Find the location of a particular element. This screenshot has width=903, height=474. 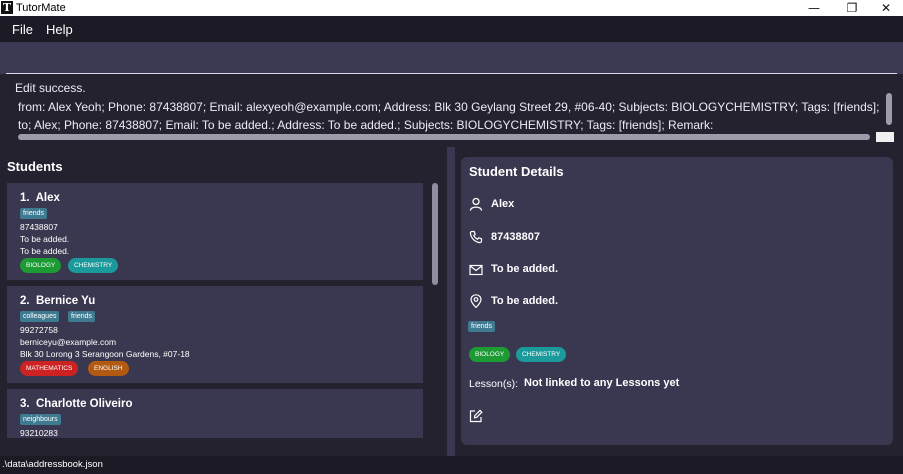

phone-icon is located at coordinates (476, 237).